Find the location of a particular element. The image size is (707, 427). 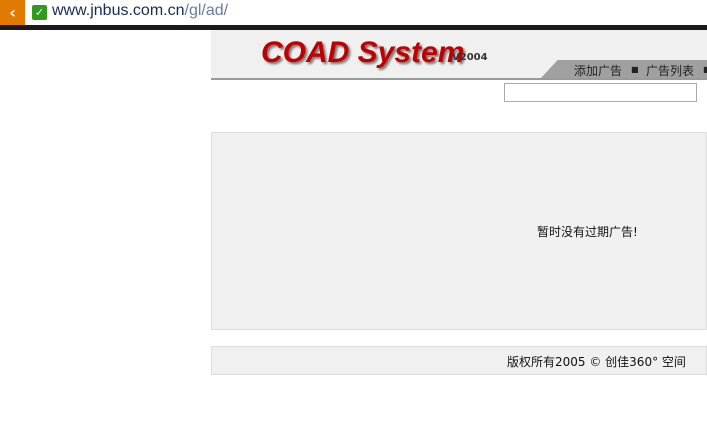

check-icon: ✓ is located at coordinates (39, 12).